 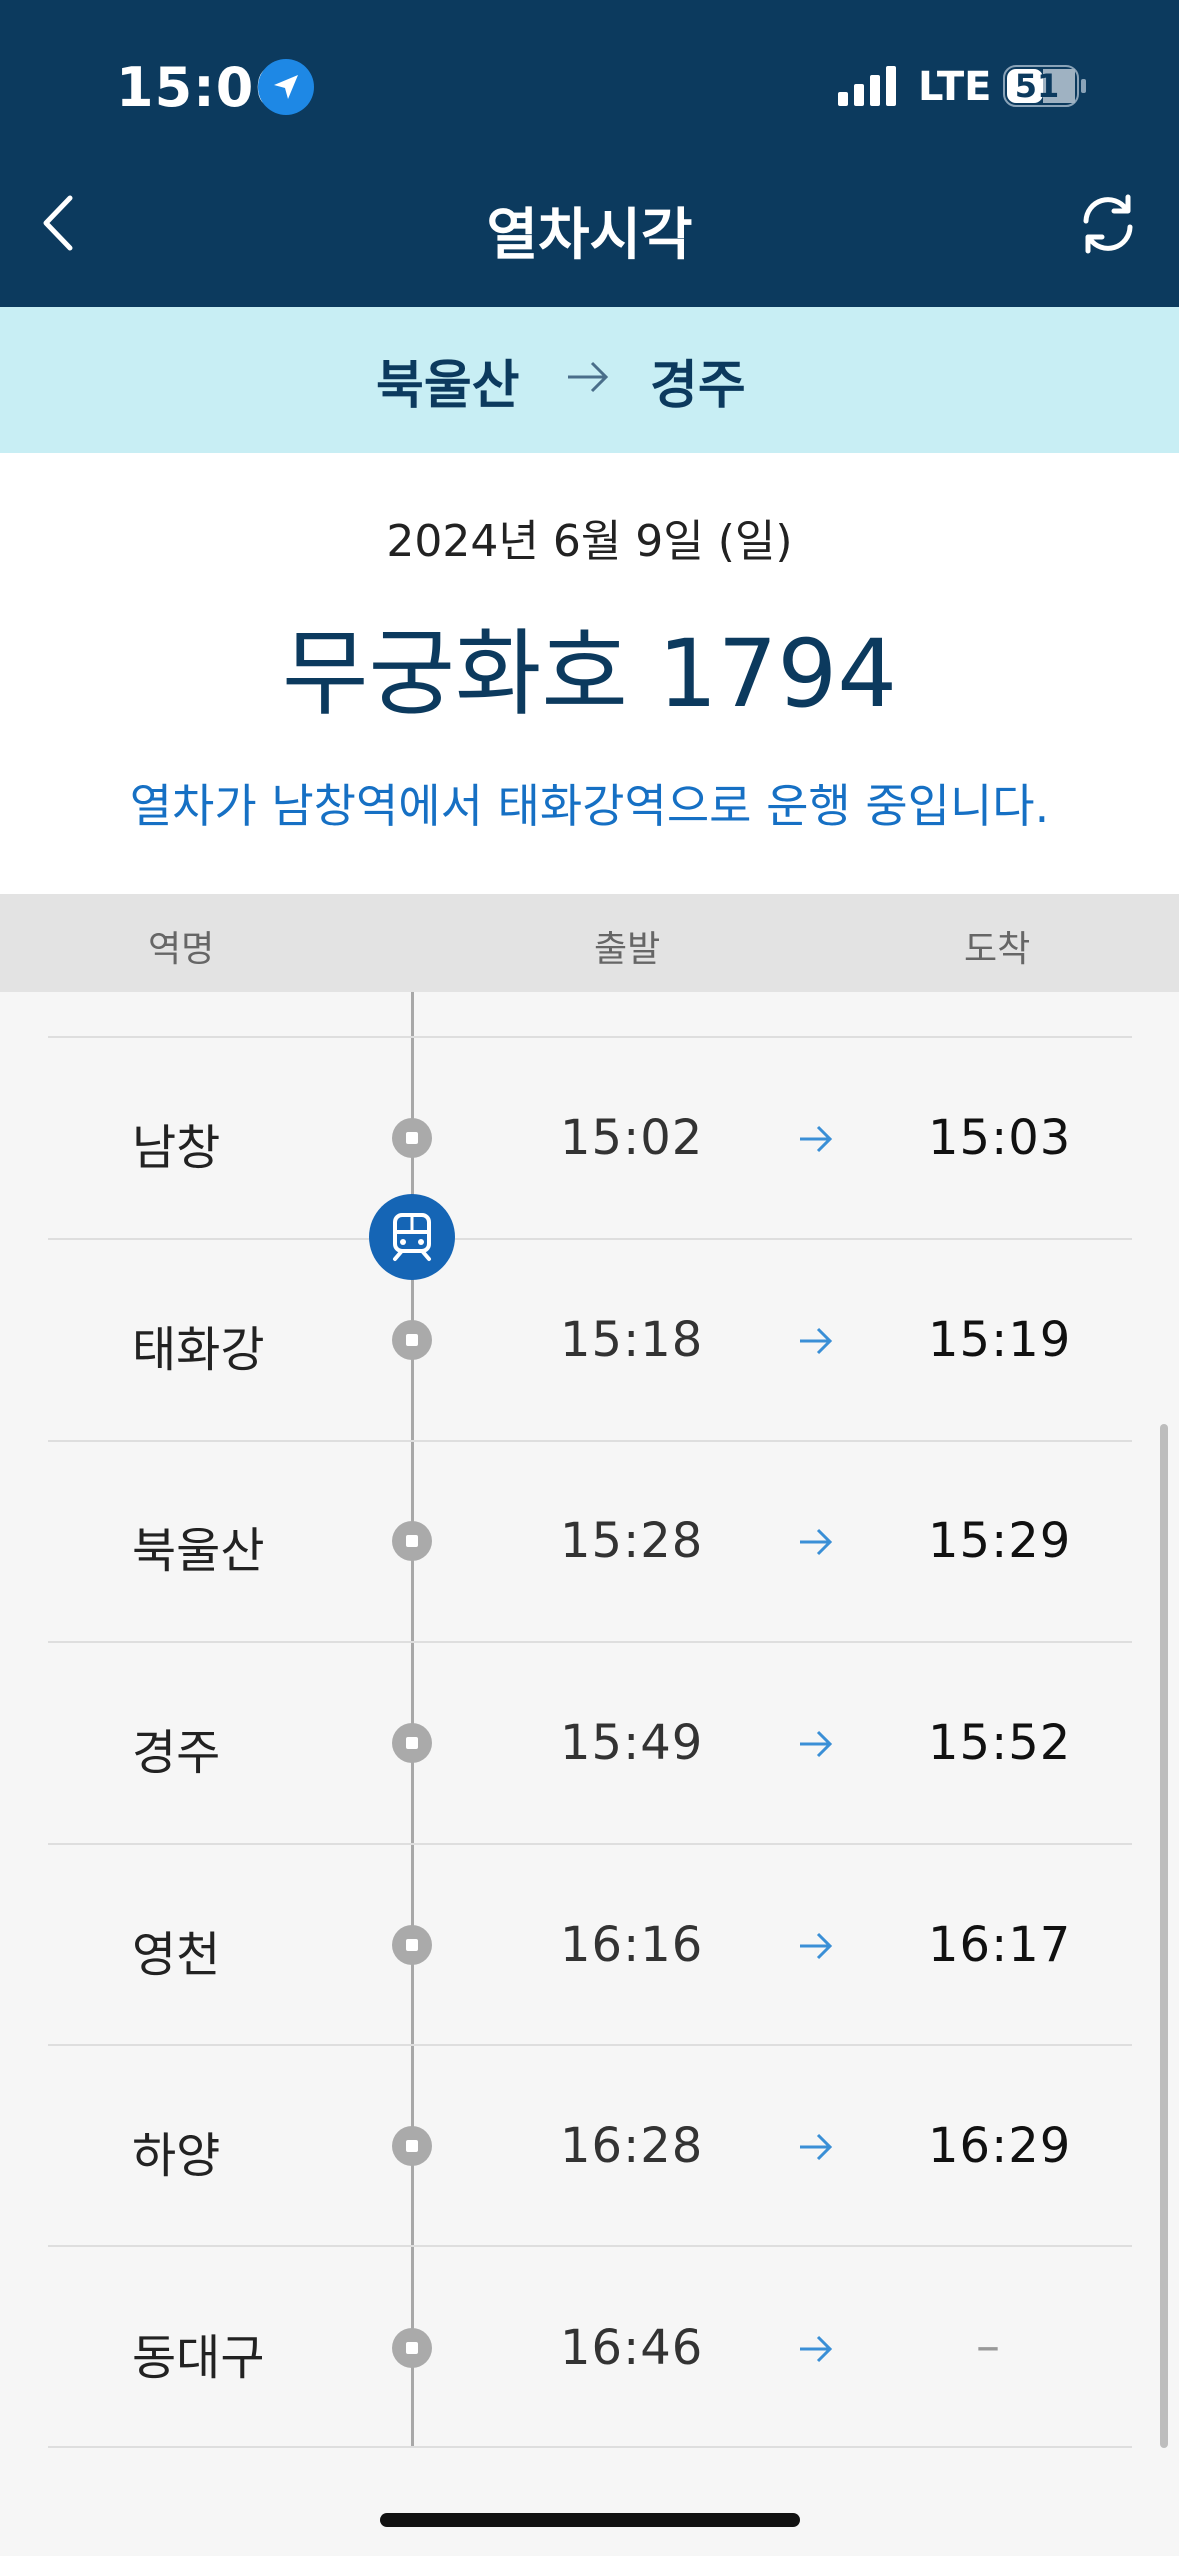 I want to click on departure-time: 15:02, so click(x=632, y=1138).